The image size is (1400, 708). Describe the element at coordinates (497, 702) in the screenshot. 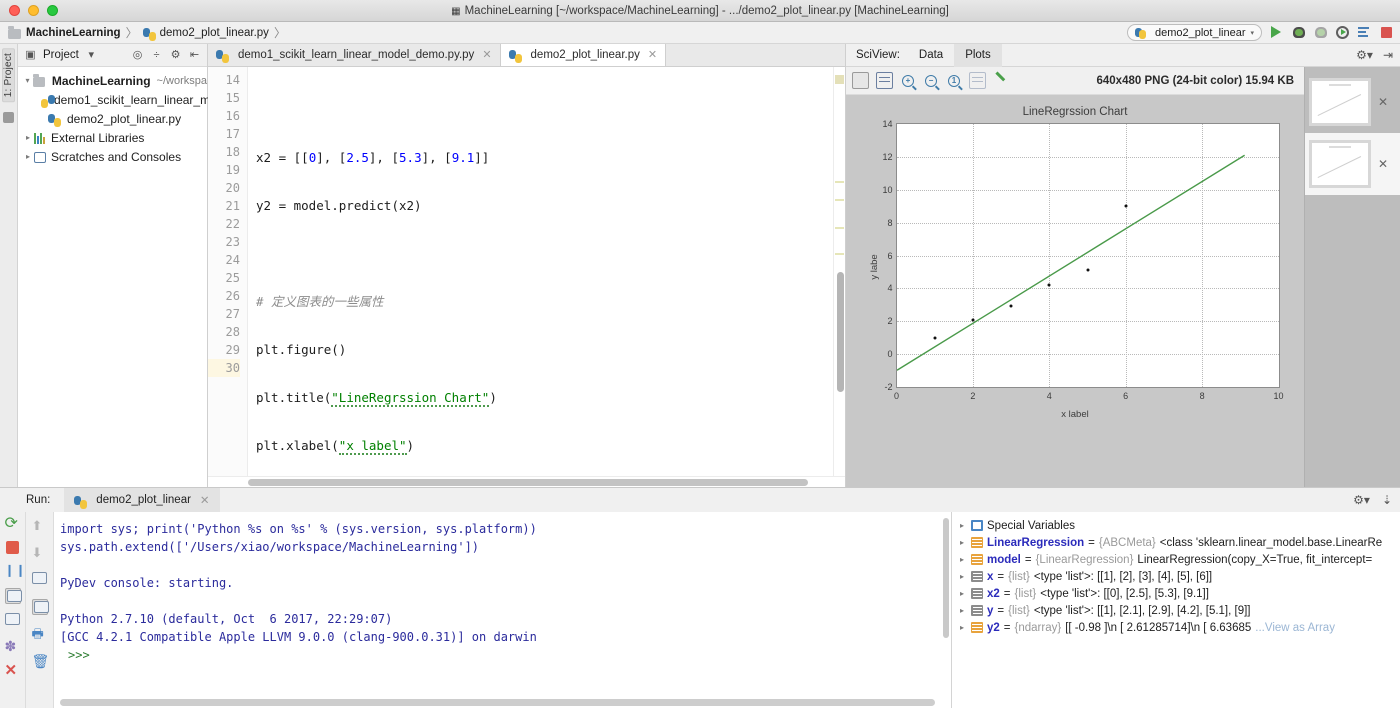

I see `console-horizontal-scrollbar` at that location.